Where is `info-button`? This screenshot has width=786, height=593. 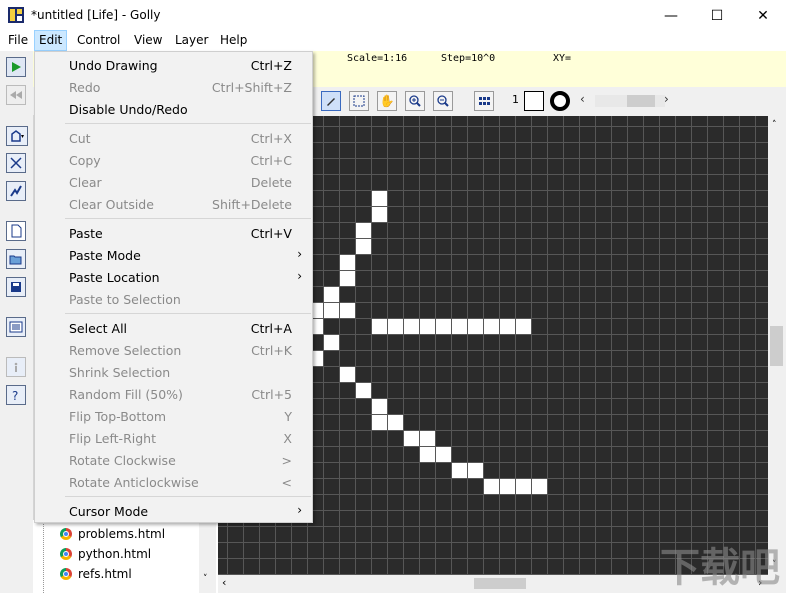 info-button is located at coordinates (16, 367).